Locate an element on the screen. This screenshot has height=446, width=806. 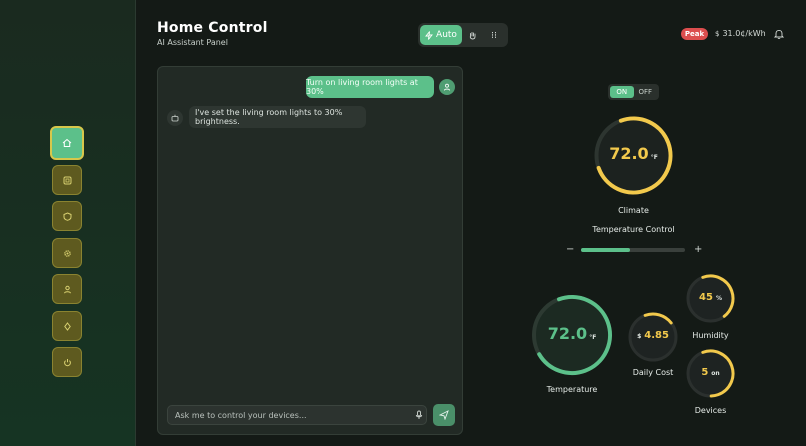
home-icon is located at coordinates (67, 142).